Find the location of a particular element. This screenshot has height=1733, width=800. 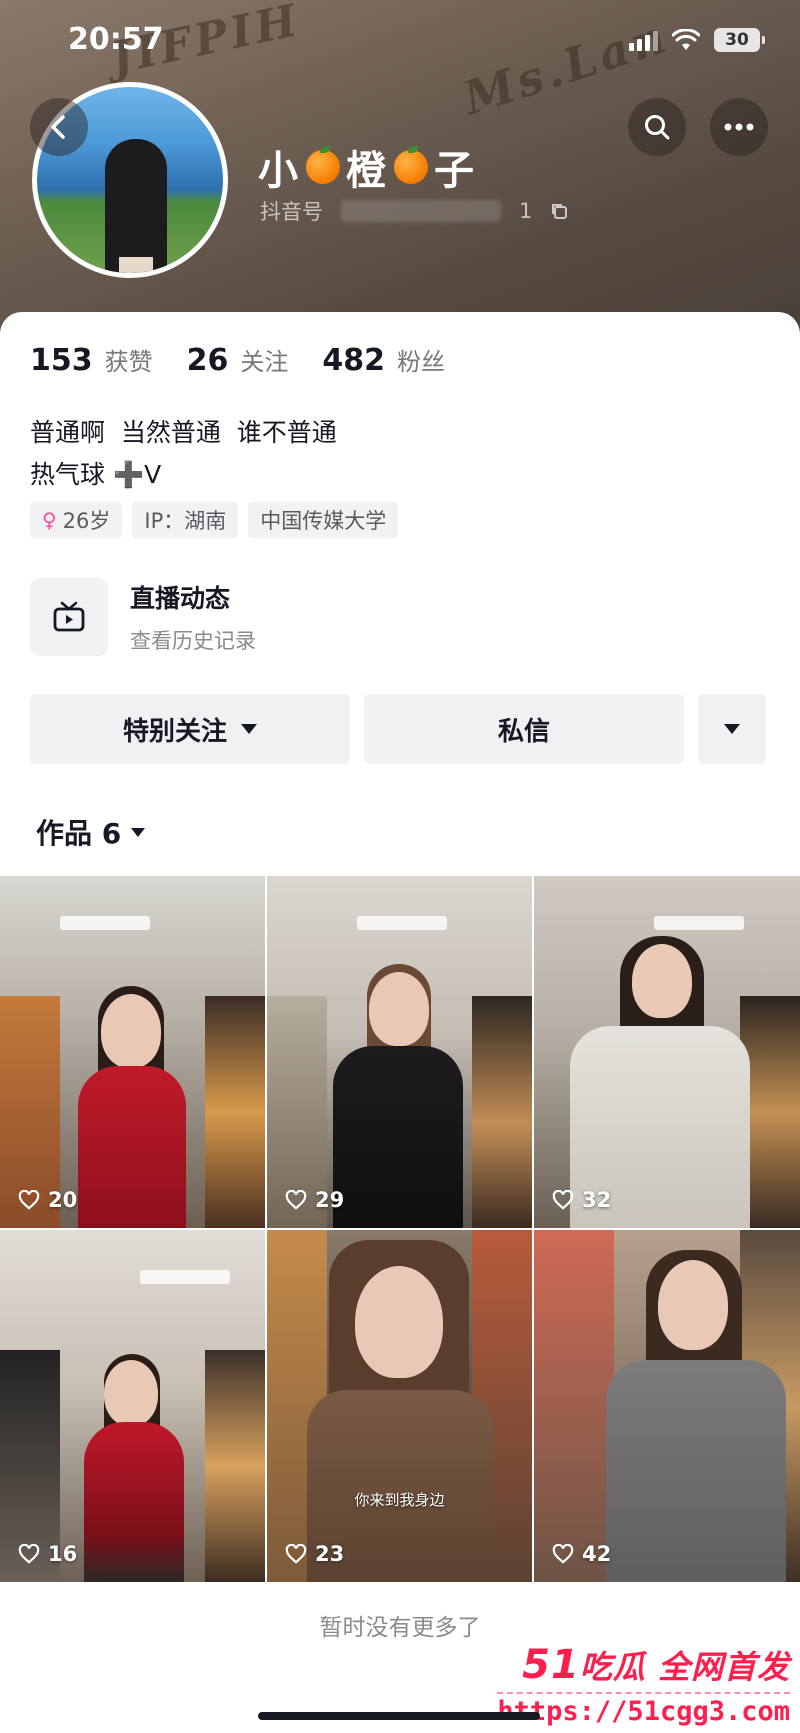

video-likes: 42 is located at coordinates (581, 1554).